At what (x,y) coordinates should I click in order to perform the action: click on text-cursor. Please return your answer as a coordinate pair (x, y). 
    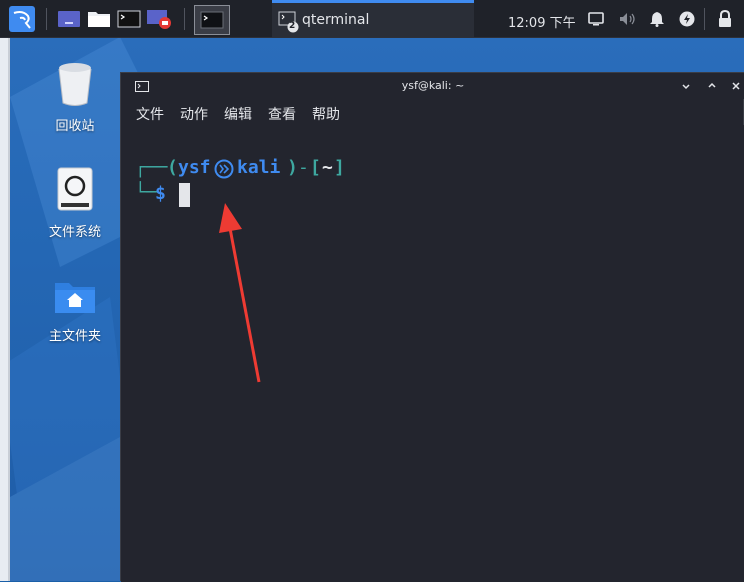
    Looking at the image, I should click on (184, 195).